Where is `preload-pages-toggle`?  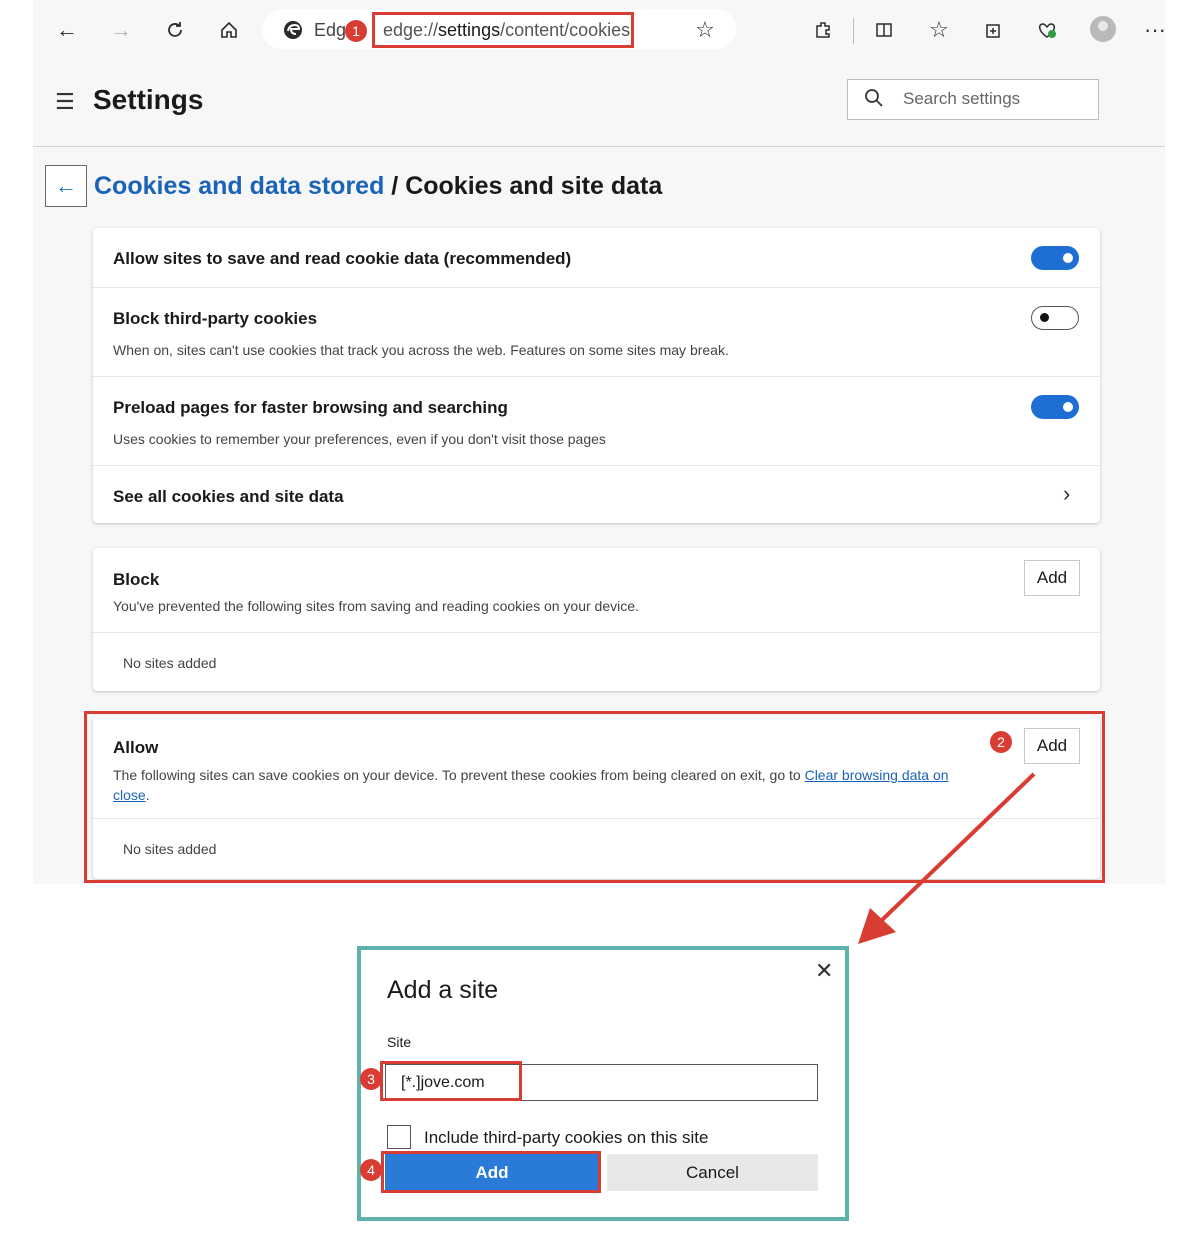 preload-pages-toggle is located at coordinates (1055, 407).